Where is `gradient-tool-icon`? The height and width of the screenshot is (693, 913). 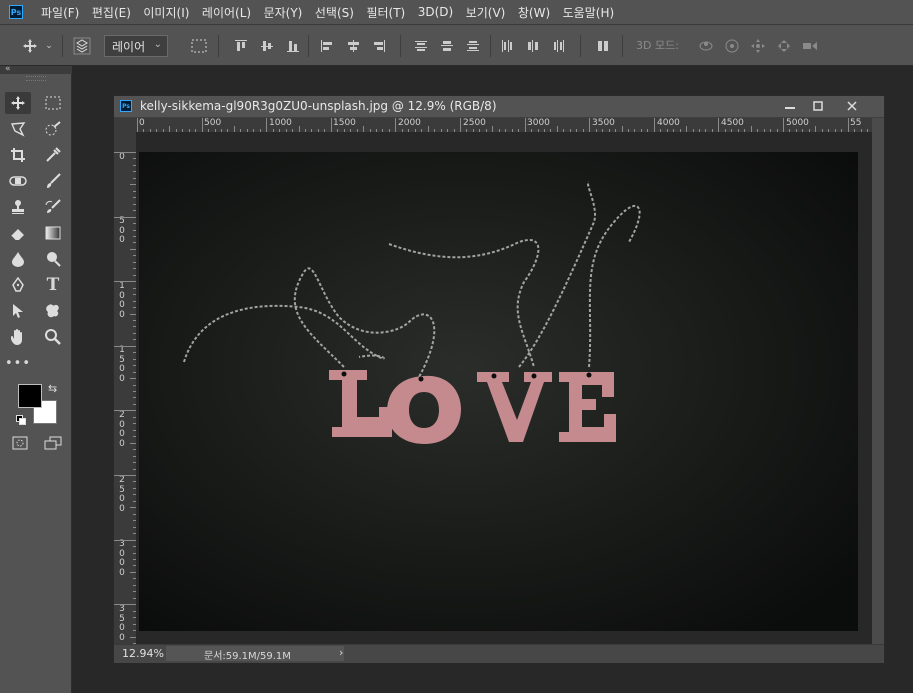
gradient-tool-icon is located at coordinates (53, 233).